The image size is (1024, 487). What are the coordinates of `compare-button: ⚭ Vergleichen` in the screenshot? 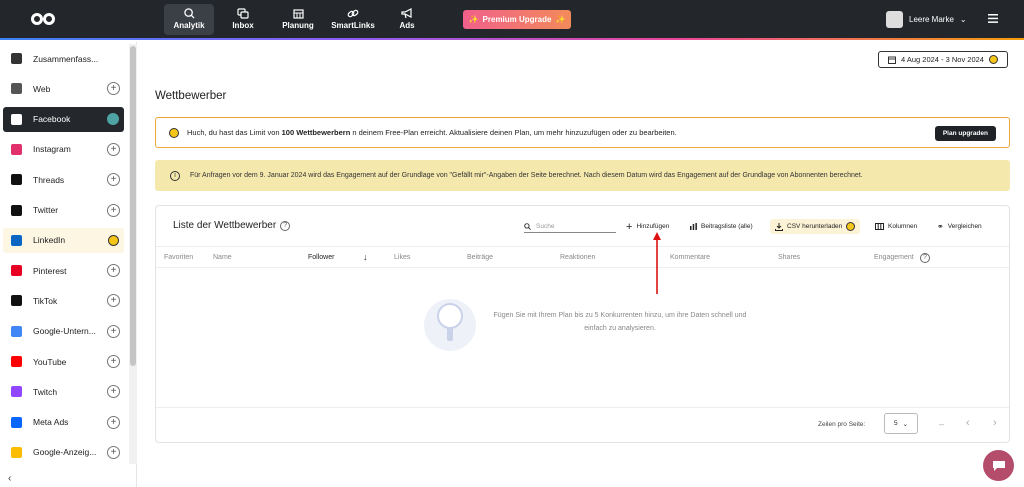 It's located at (959, 226).